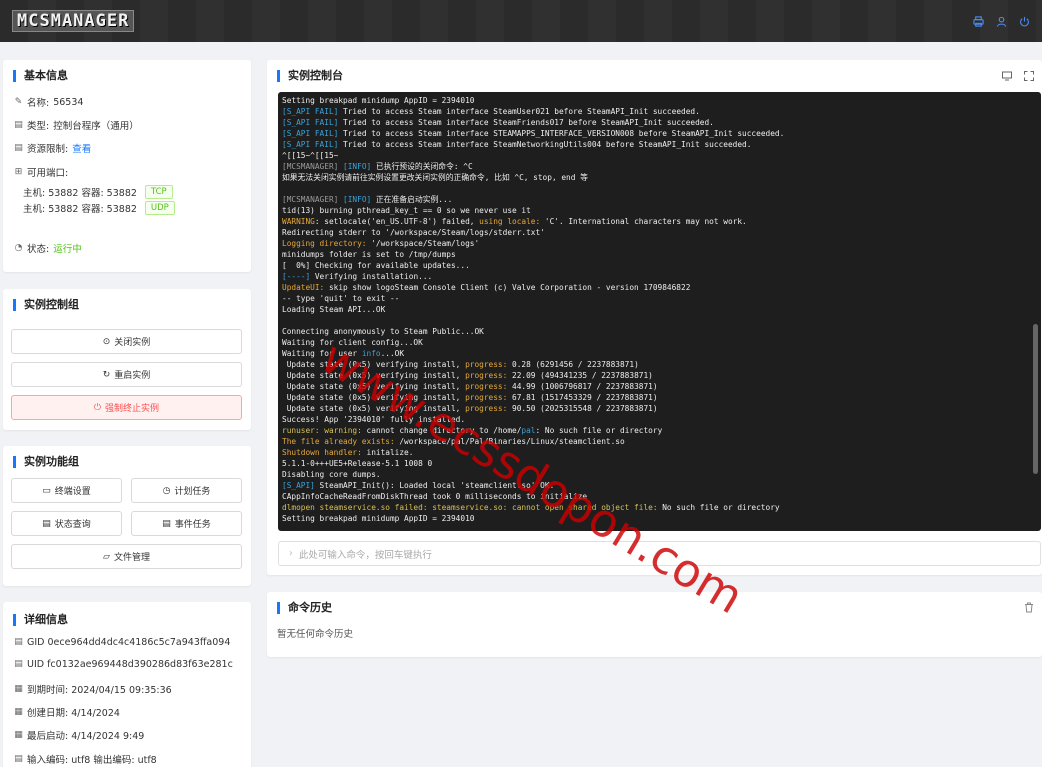 The width and height of the screenshot is (1042, 767). Describe the element at coordinates (106, 341) in the screenshot. I see `stop-circle-icon: ⊙` at that location.